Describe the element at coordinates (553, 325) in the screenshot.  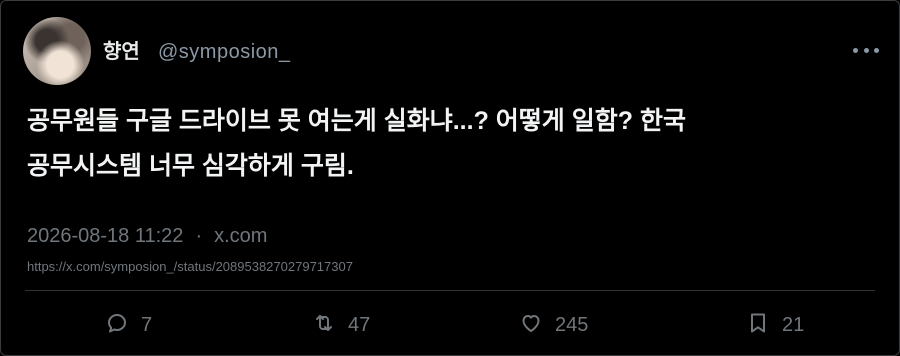
I see `like-button: 245` at that location.